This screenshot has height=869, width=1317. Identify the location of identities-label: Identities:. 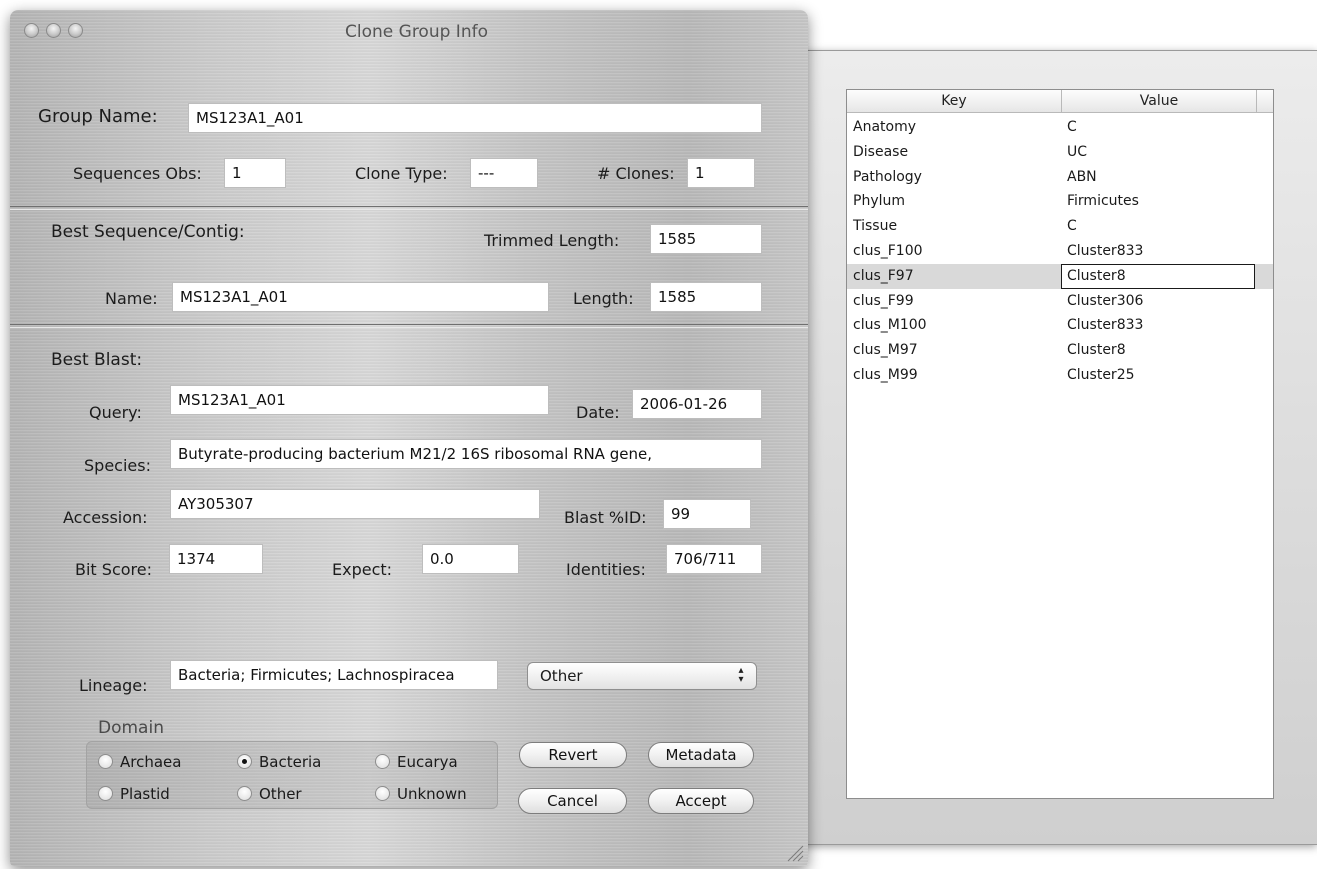
(606, 569).